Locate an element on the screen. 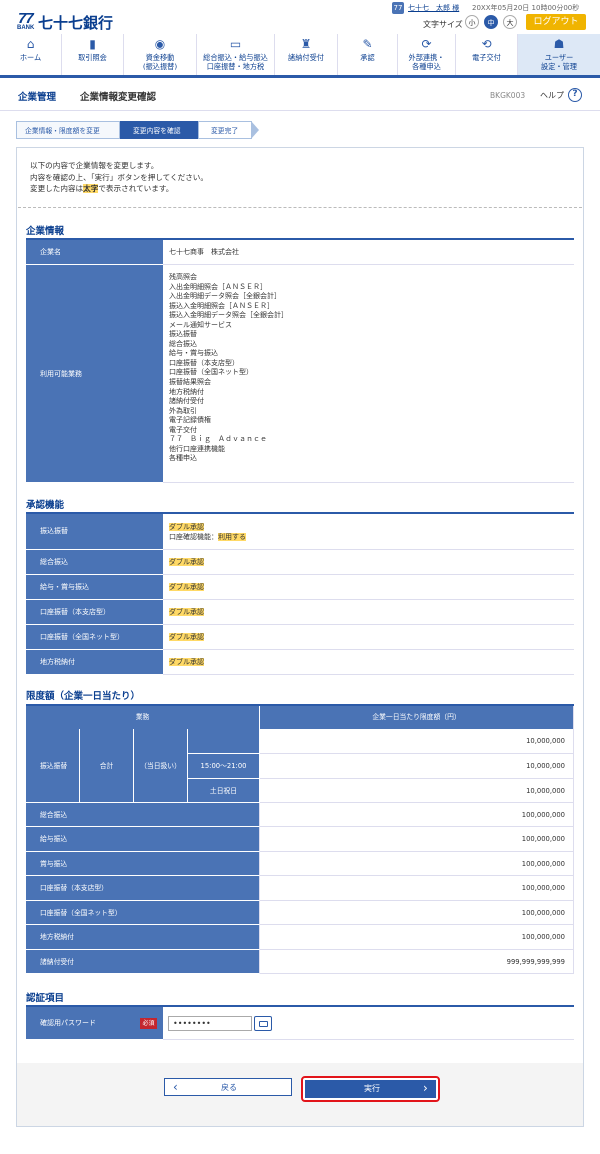 The width and height of the screenshot is (600, 1154). service-item: 口座振替（全国ネット型） is located at coordinates (211, 372).